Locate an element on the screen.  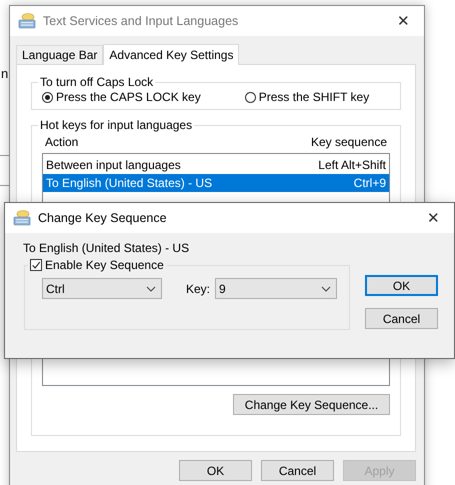
modifier-dropdown: Ctrl is located at coordinates (102, 288).